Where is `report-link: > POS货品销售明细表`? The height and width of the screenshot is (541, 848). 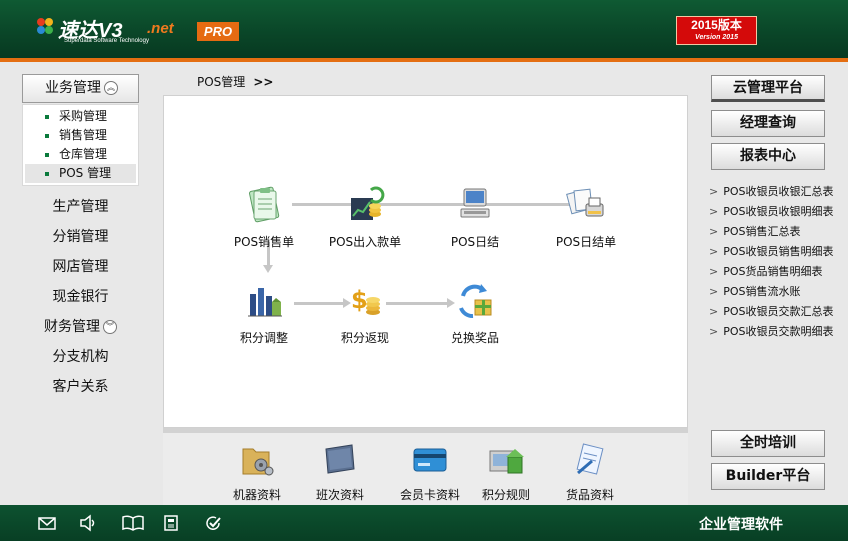 report-link: > POS货品销售明细表 is located at coordinates (766, 271).